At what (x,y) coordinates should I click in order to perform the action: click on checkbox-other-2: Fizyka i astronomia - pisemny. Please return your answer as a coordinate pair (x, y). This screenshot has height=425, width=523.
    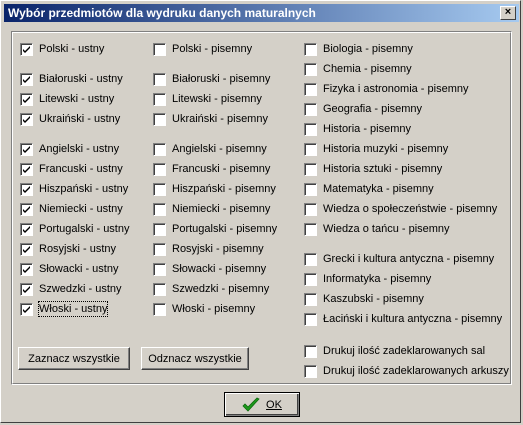
    Looking at the image, I should click on (386, 89).